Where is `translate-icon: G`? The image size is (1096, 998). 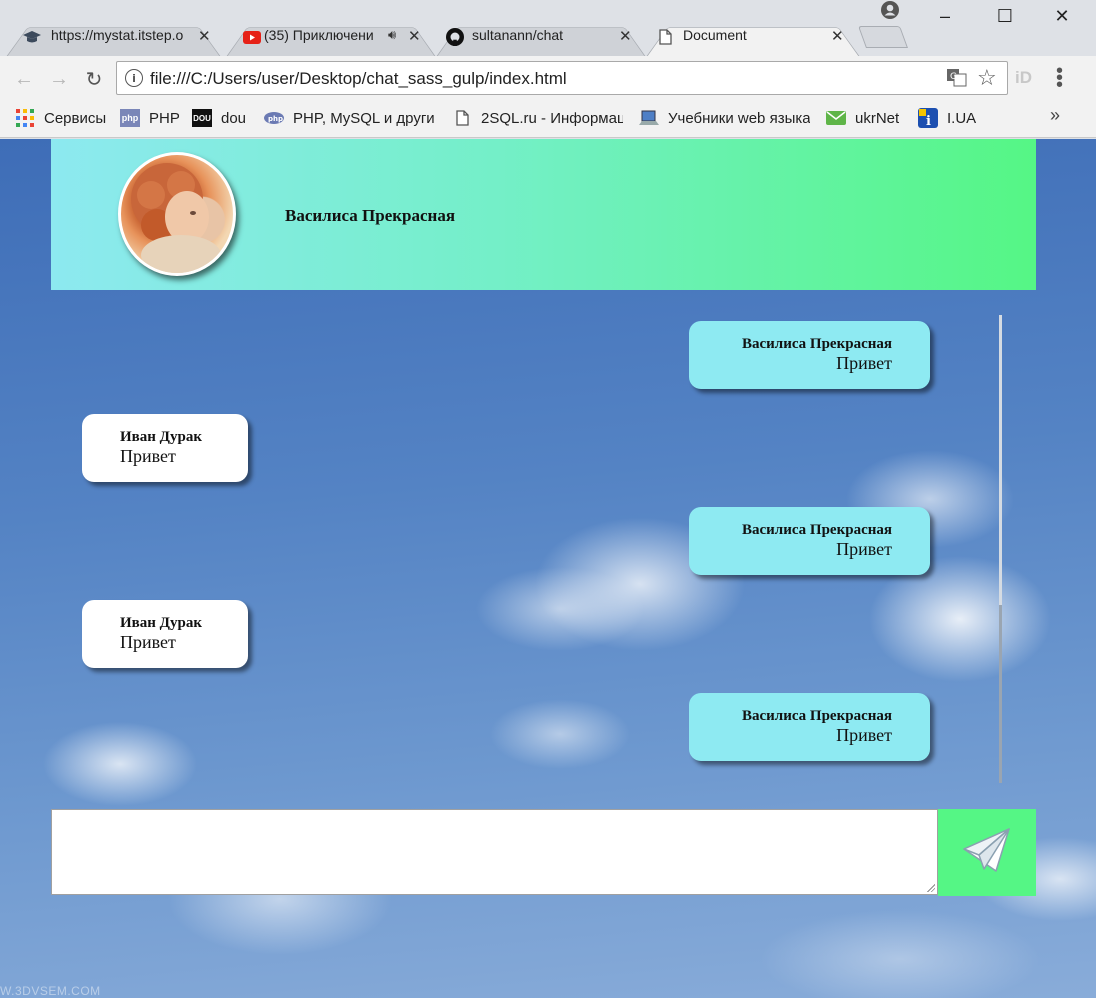
translate-icon: G is located at coordinates (957, 78).